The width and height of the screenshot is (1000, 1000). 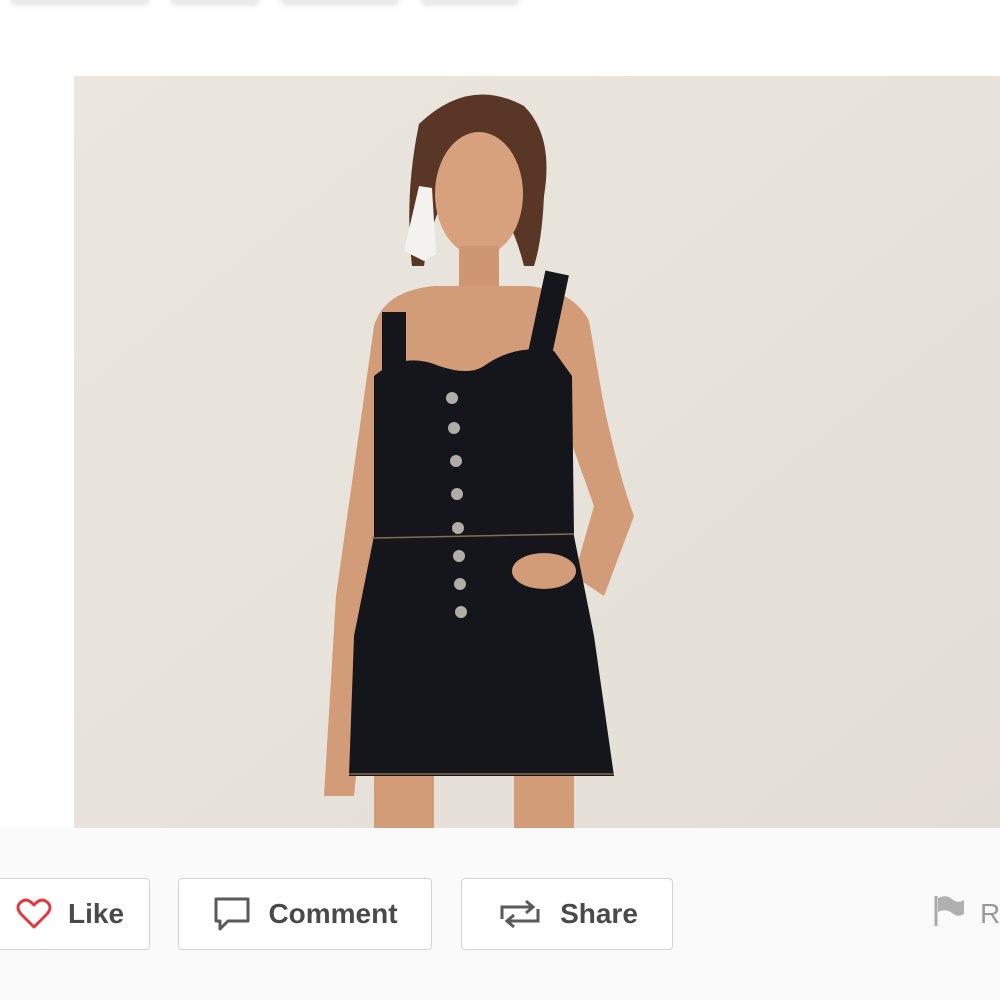 I want to click on report-link: R, so click(x=966, y=914).